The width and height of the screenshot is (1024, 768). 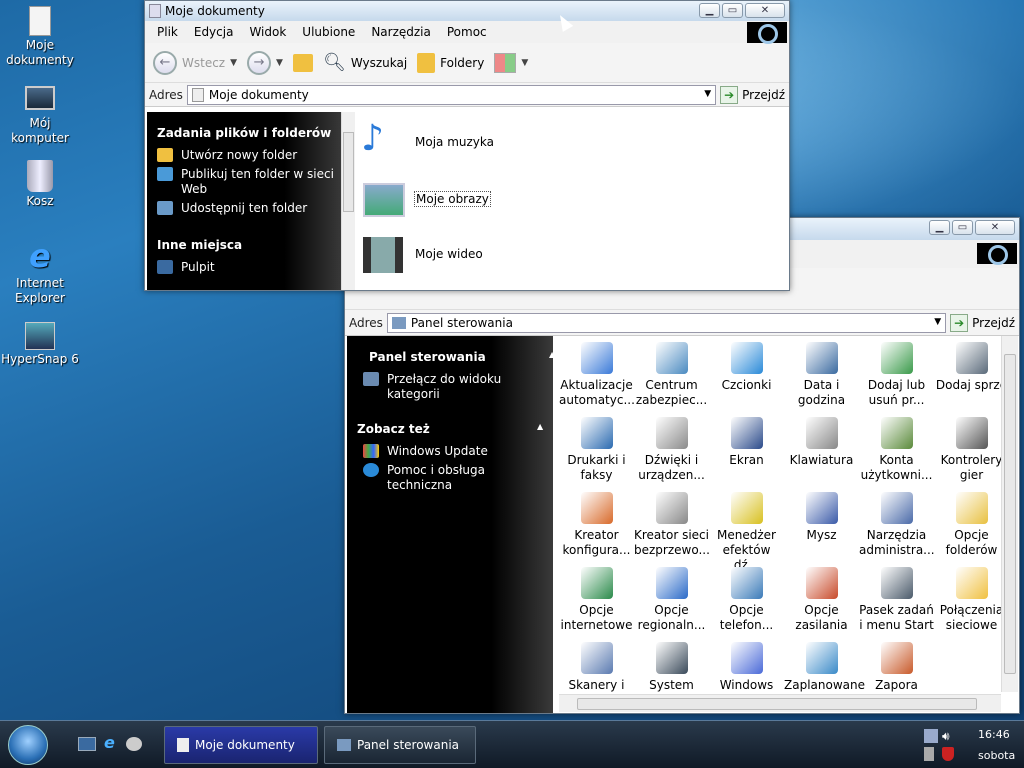 What do you see at coordinates (28, 745) in the screenshot?
I see `start-button` at bounding box center [28, 745].